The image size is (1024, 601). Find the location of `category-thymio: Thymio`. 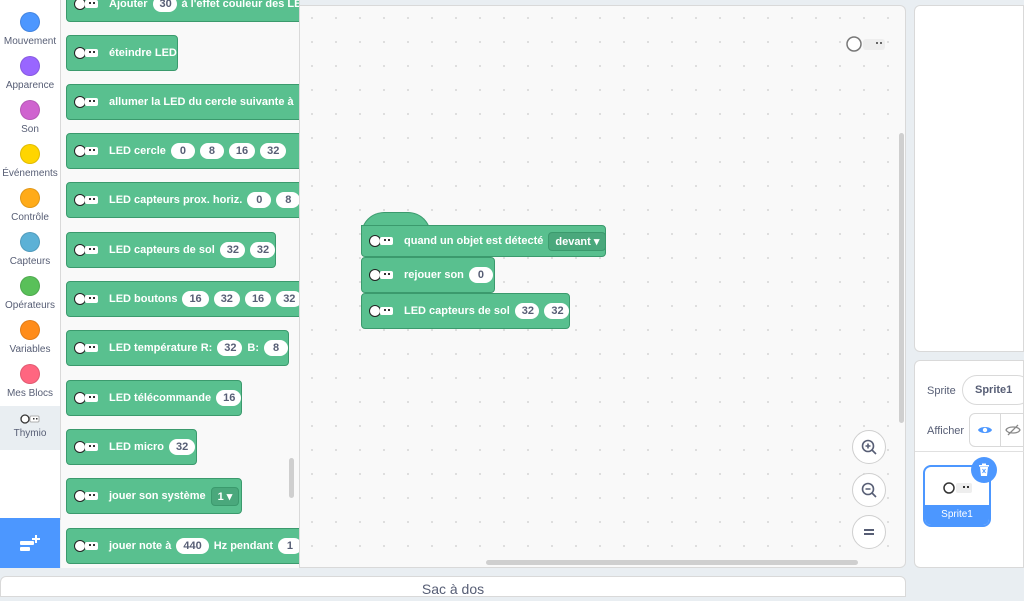

category-thymio: Thymio is located at coordinates (30, 428).